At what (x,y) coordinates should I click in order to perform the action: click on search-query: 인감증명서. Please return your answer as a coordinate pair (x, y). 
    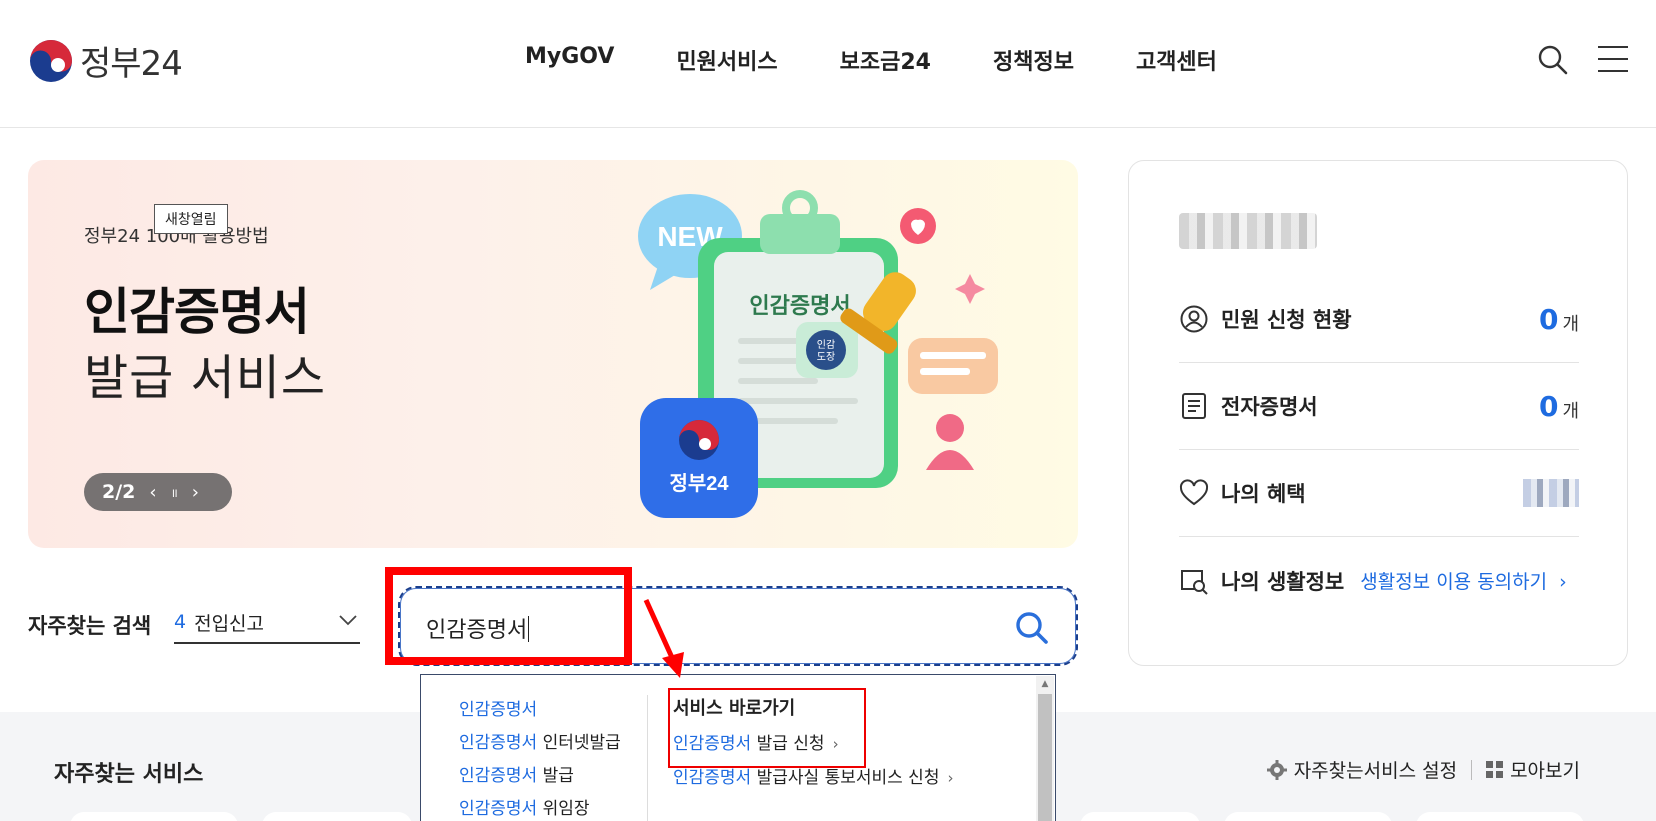
    Looking at the image, I should click on (477, 628).